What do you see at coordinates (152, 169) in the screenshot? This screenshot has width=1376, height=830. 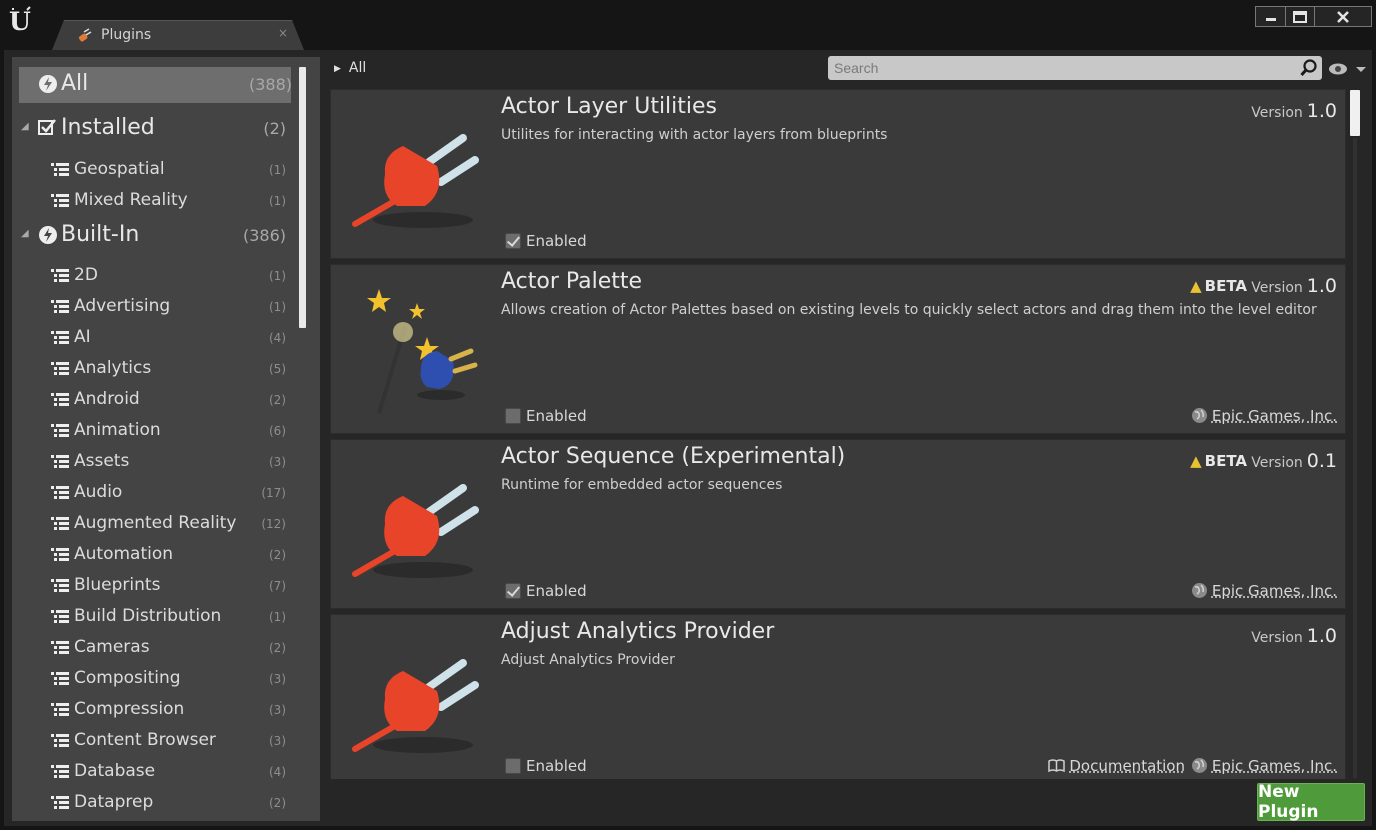 I see `subcategory-geospatial: Geospatial (1)` at bounding box center [152, 169].